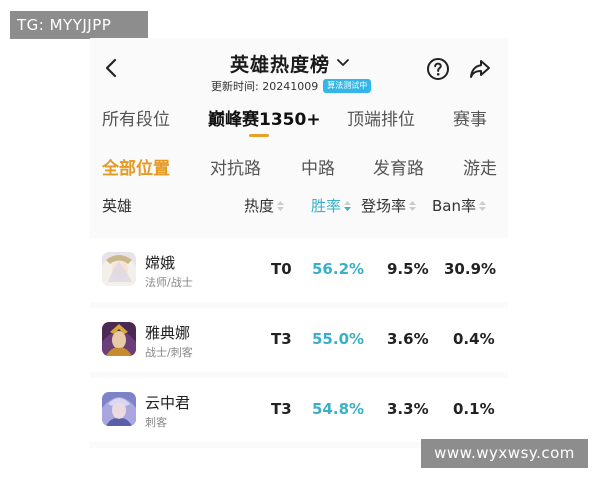 The width and height of the screenshot is (600, 480). I want to click on tab-all-ranks: 所有段位, so click(136, 117).